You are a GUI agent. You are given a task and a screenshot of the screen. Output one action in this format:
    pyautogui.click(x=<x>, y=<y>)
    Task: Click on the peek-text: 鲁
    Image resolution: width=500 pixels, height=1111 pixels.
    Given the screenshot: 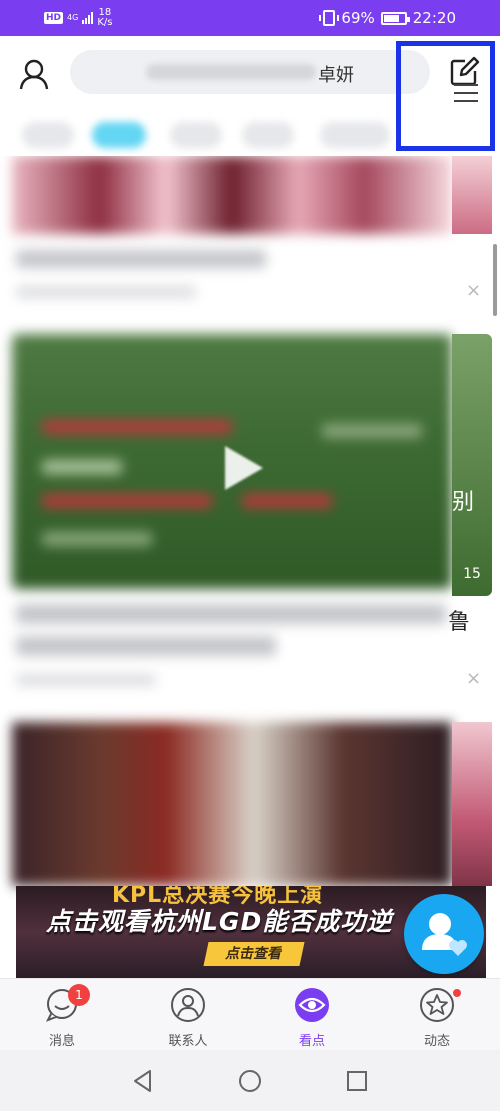 What is the action you would take?
    pyautogui.click(x=459, y=622)
    